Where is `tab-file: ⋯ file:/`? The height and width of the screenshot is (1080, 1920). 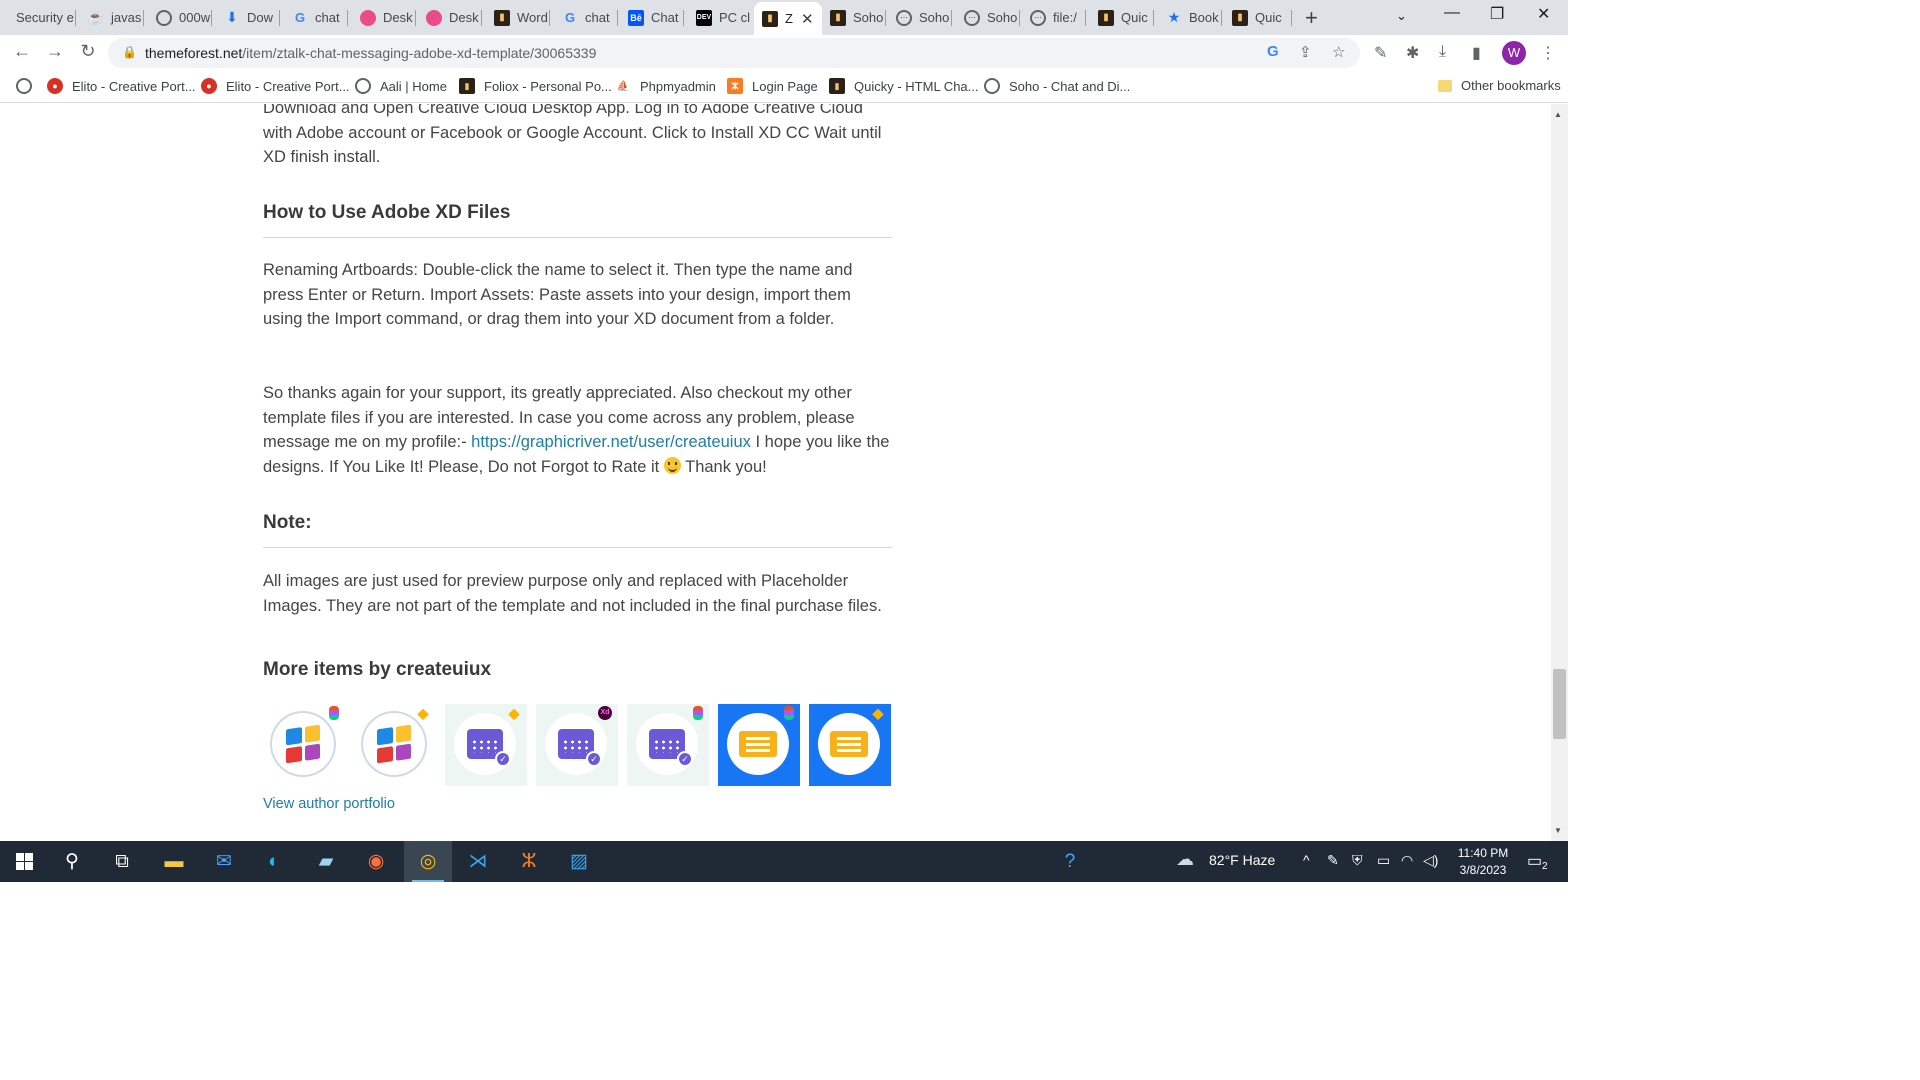 tab-file: ⋯ file:/ is located at coordinates (1054, 17).